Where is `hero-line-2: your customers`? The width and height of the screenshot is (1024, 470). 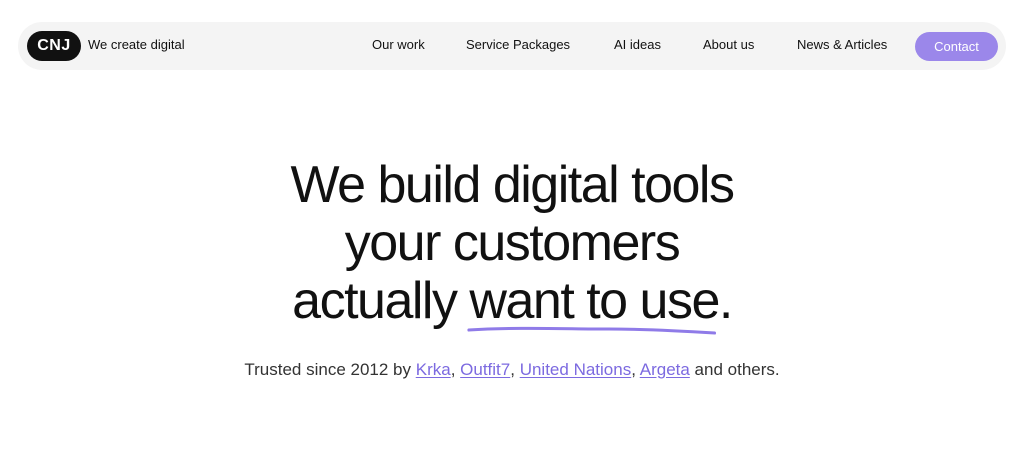 hero-line-2: your customers is located at coordinates (512, 243).